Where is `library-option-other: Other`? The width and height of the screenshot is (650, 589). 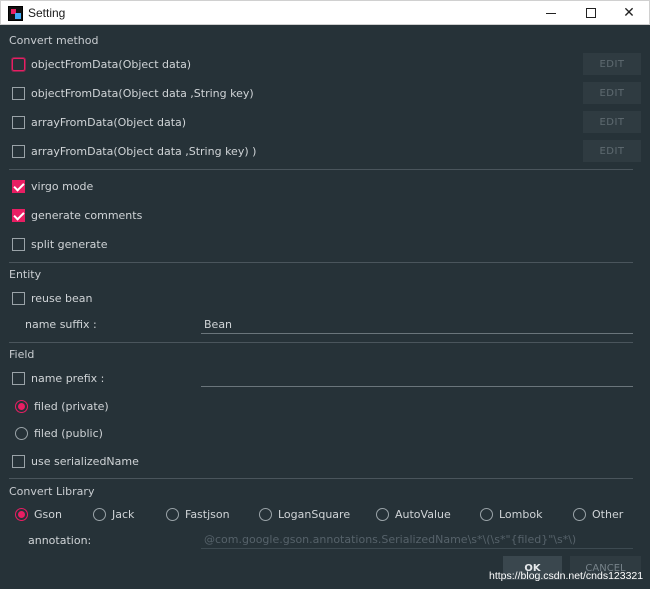
library-option-other: Other is located at coordinates (598, 514).